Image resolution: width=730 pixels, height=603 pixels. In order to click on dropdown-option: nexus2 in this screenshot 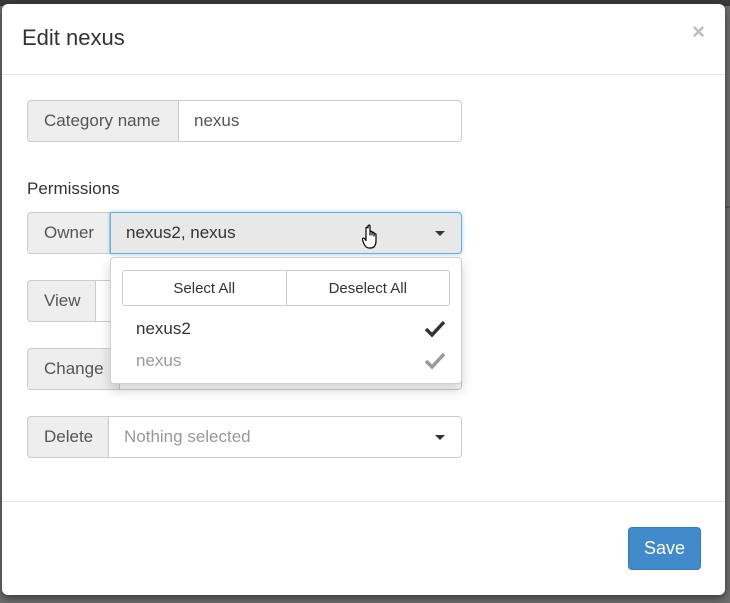, I will do `click(286, 329)`.